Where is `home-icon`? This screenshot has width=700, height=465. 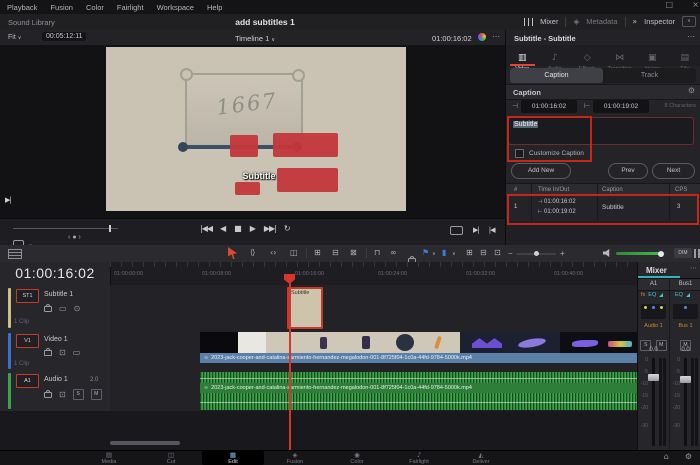
home-icon is located at coordinates (666, 457).